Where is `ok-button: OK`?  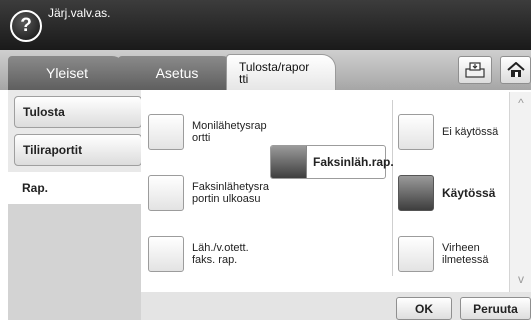 ok-button: OK is located at coordinates (424, 308).